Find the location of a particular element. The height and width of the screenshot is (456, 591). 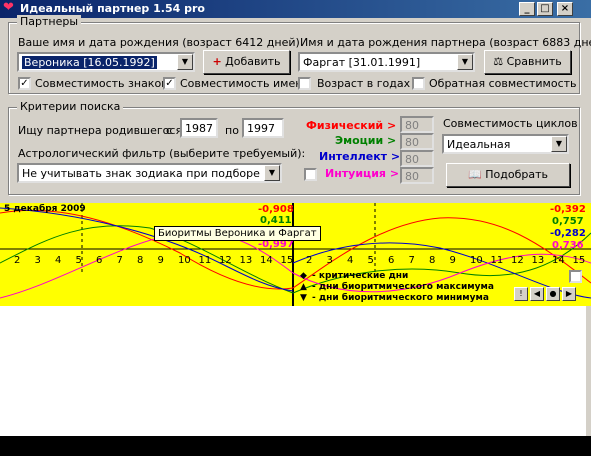

next-button: ▶ is located at coordinates (569, 294).